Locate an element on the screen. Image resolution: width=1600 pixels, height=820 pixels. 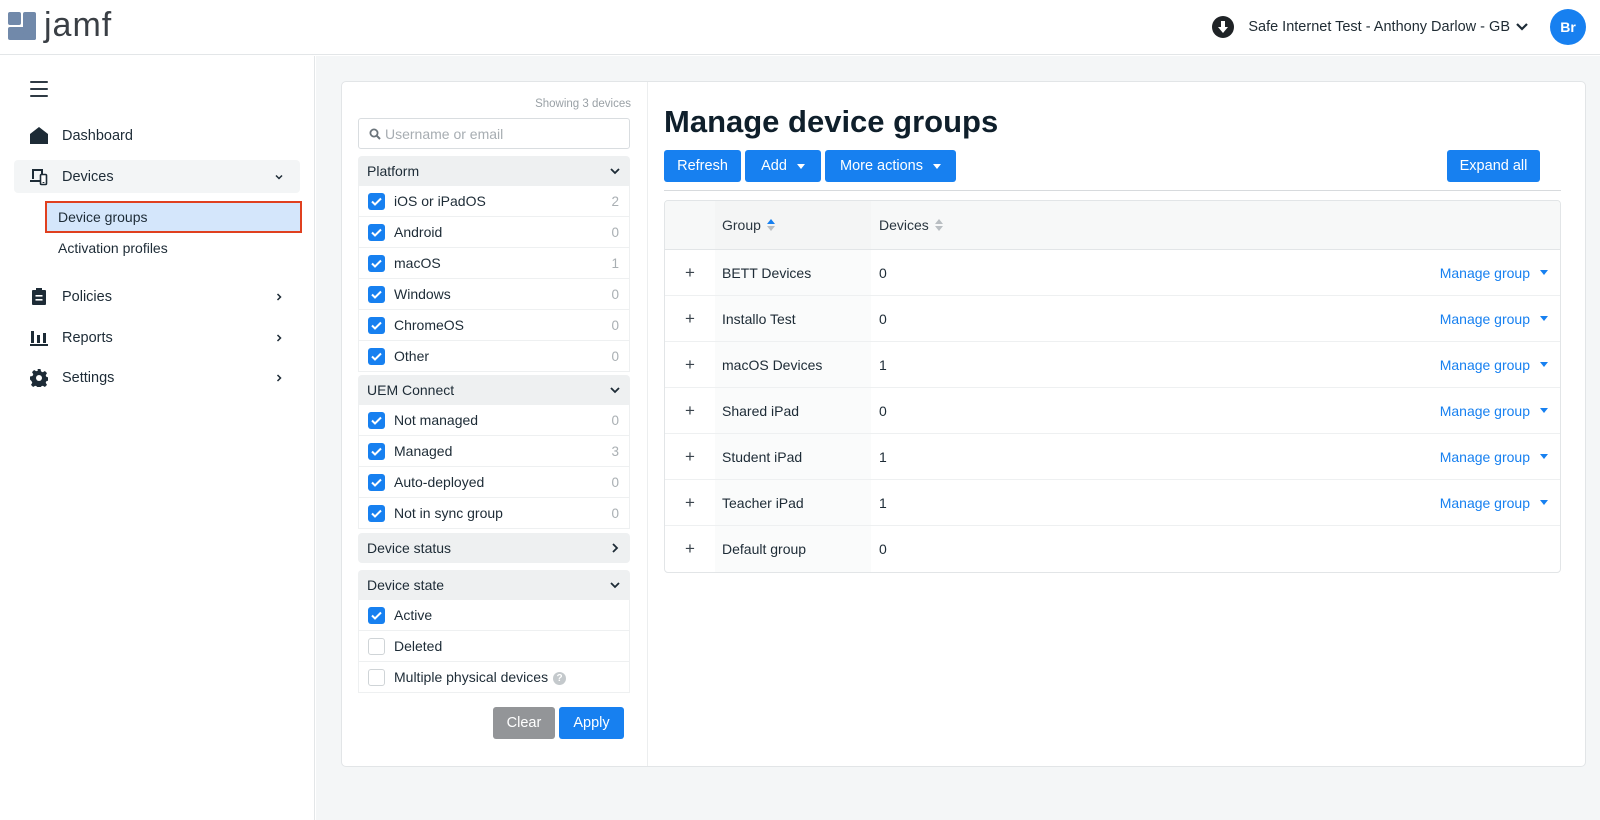
filter-option: Managed 3 is located at coordinates (494, 451).